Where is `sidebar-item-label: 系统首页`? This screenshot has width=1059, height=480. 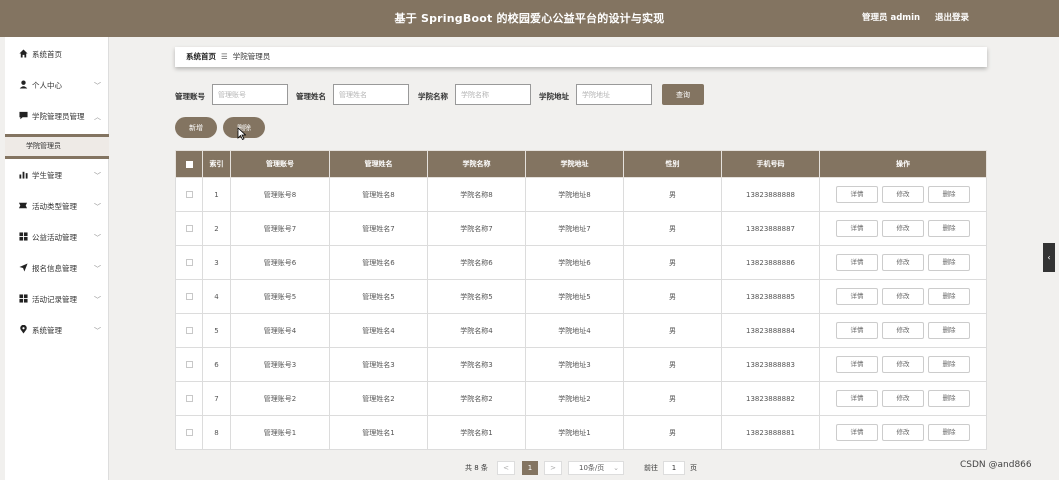
sidebar-item-label: 系统首页 is located at coordinates (47, 54).